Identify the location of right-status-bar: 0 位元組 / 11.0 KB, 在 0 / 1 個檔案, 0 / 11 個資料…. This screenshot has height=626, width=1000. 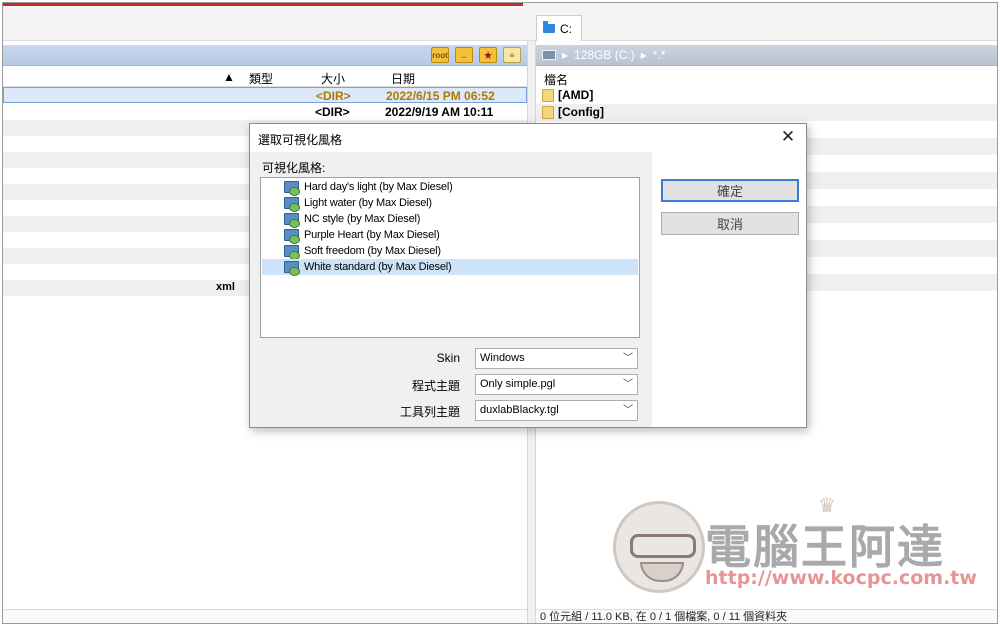
(766, 616).